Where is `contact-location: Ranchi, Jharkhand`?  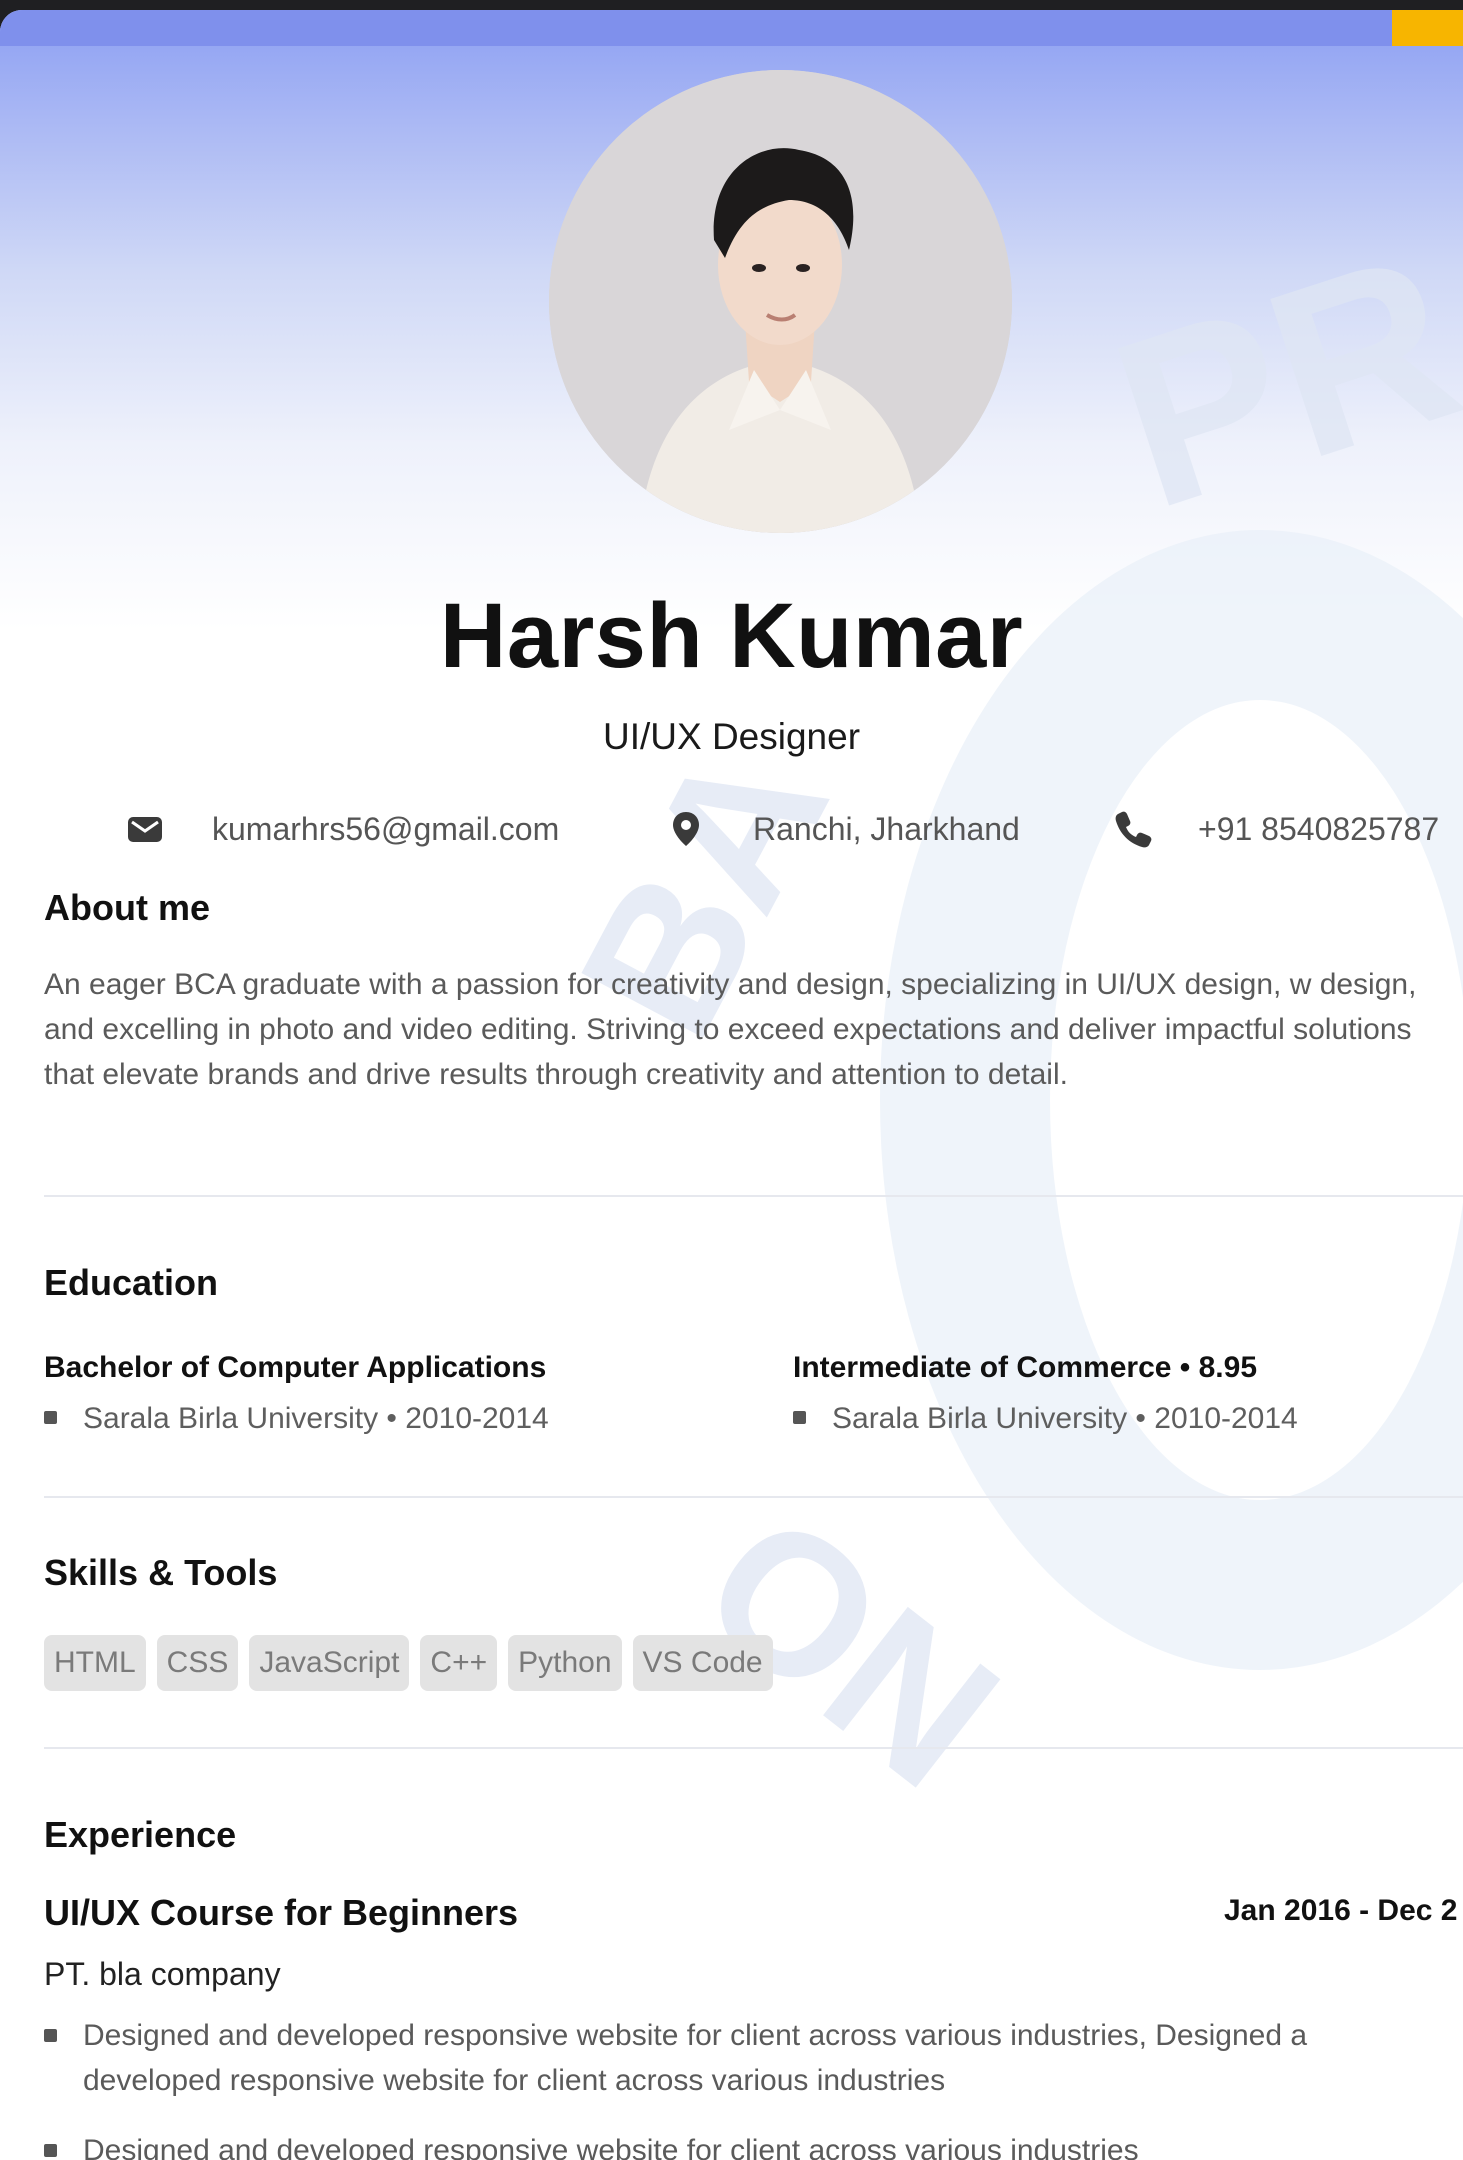
contact-location: Ranchi, Jharkhand is located at coordinates (886, 829).